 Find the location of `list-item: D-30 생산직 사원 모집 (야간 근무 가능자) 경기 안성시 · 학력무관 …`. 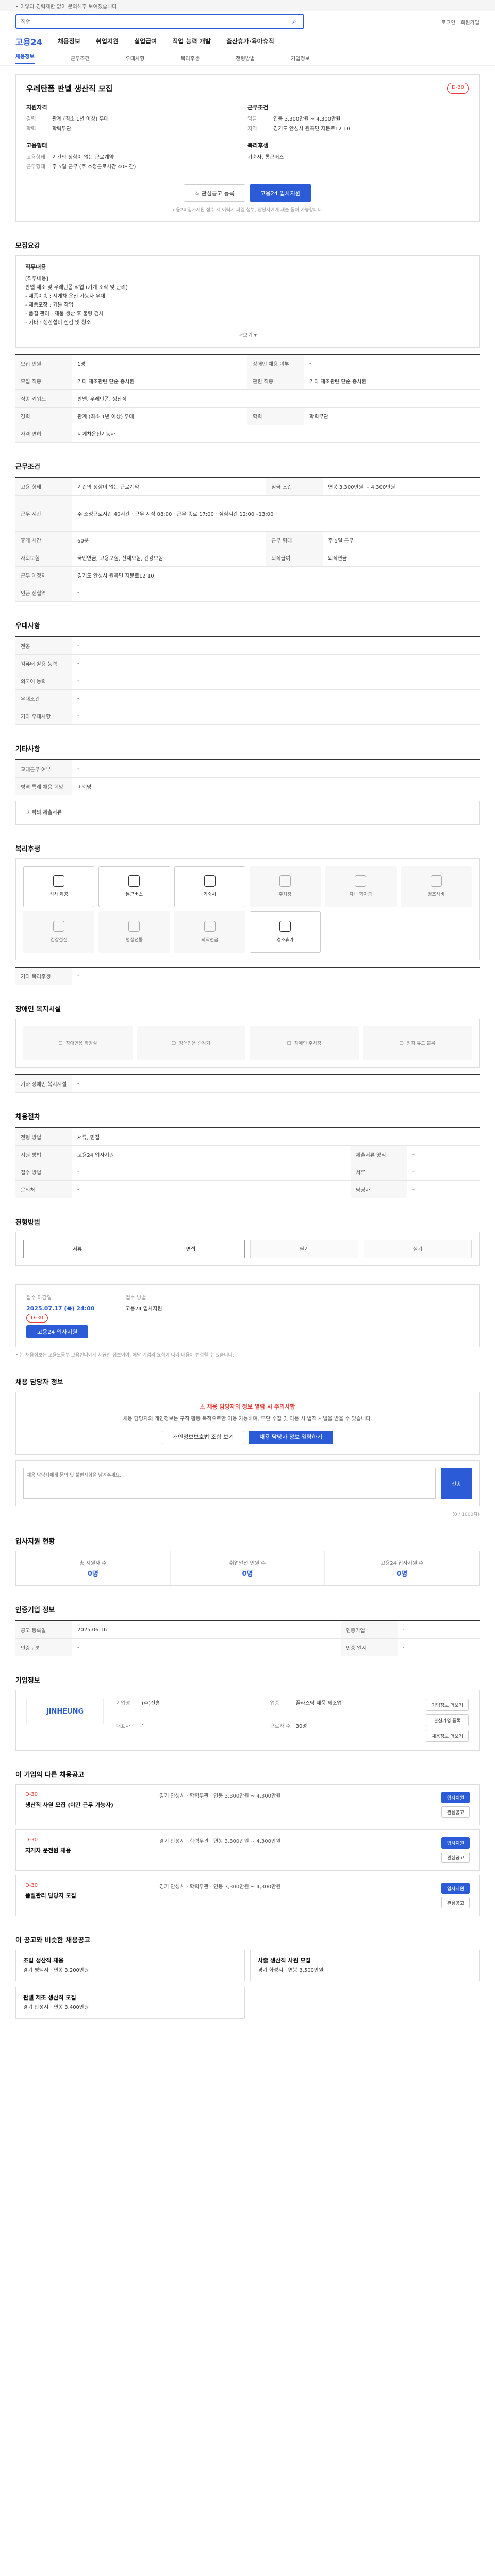

list-item: D-30 생산직 사원 모집 (야간 근무 가능자) 경기 안성시 · 학력무관 … is located at coordinates (247, 1805).